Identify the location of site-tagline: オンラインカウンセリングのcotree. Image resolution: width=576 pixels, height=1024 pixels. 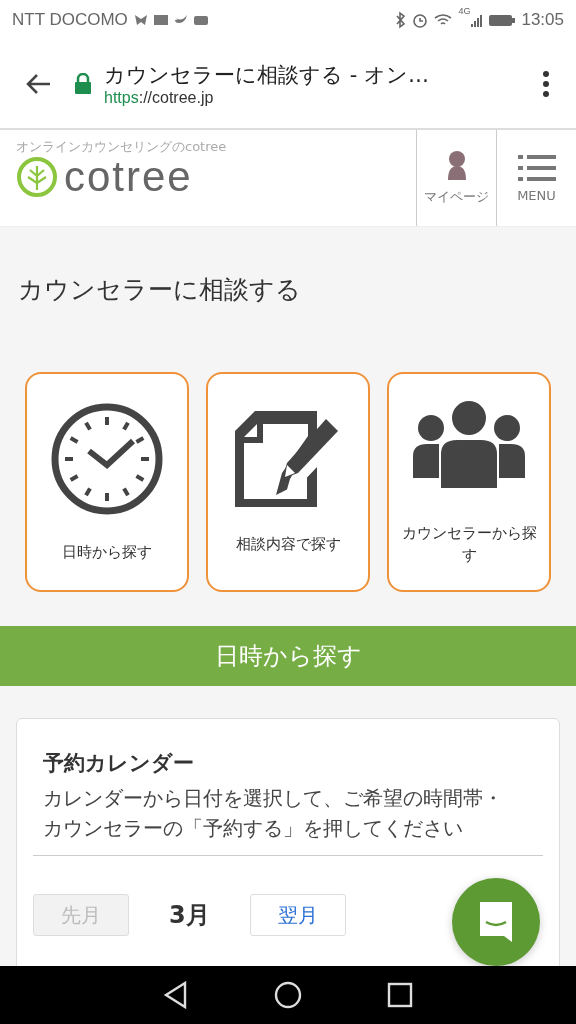
(122, 147).